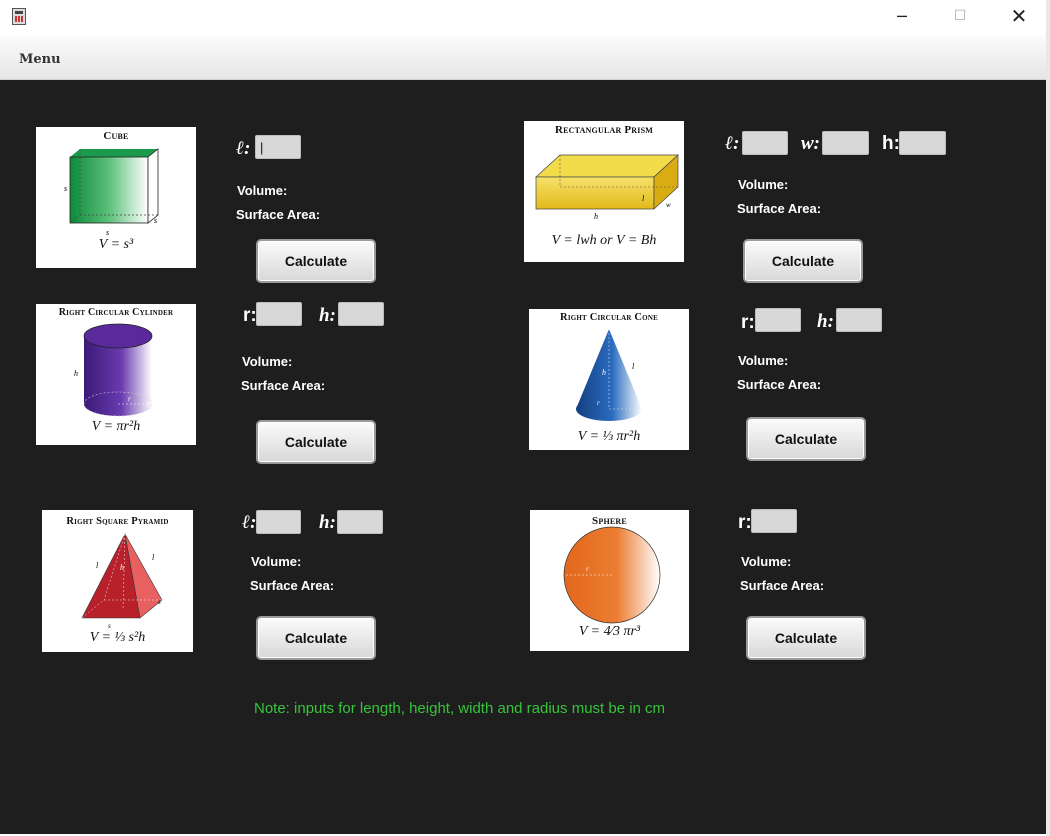 The width and height of the screenshot is (1050, 836). What do you see at coordinates (745, 522) in the screenshot?
I see `sphere-radius-label: r:` at bounding box center [745, 522].